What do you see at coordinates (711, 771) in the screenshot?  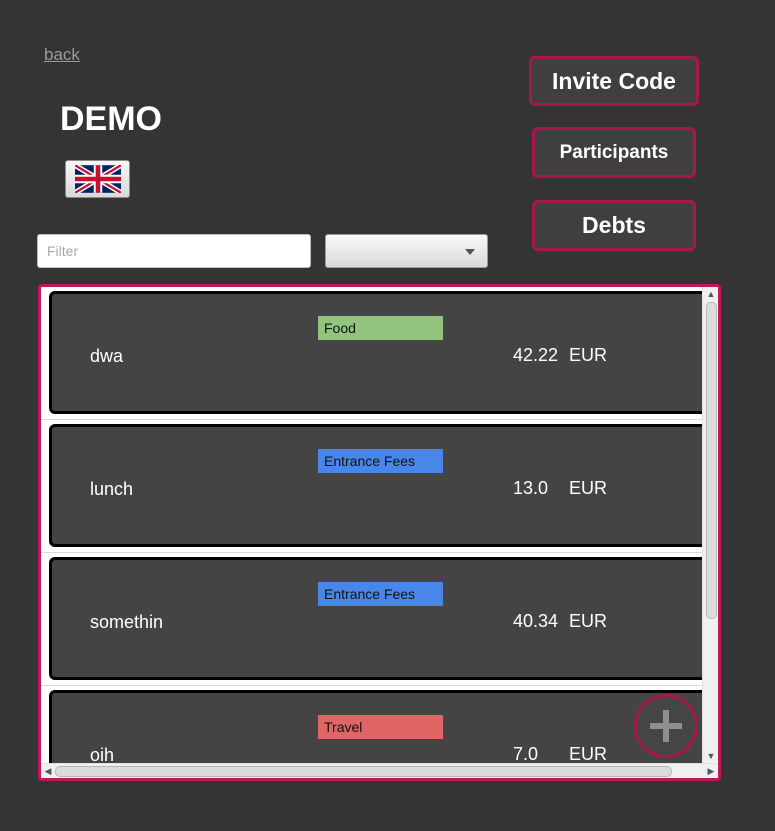 I see `scroll-right-icon: ▶` at bounding box center [711, 771].